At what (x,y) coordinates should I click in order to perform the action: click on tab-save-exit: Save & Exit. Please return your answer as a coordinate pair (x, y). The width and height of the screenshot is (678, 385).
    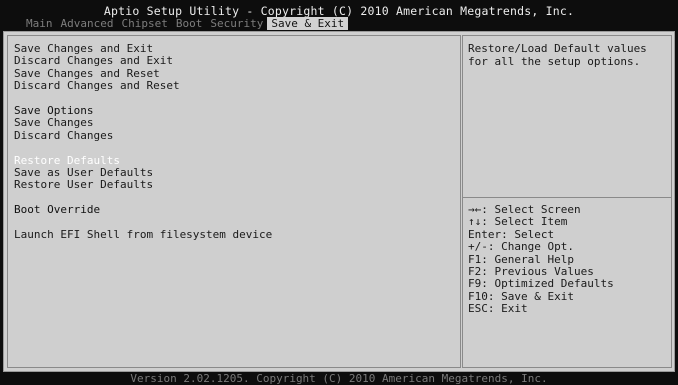
    Looking at the image, I should click on (308, 23).